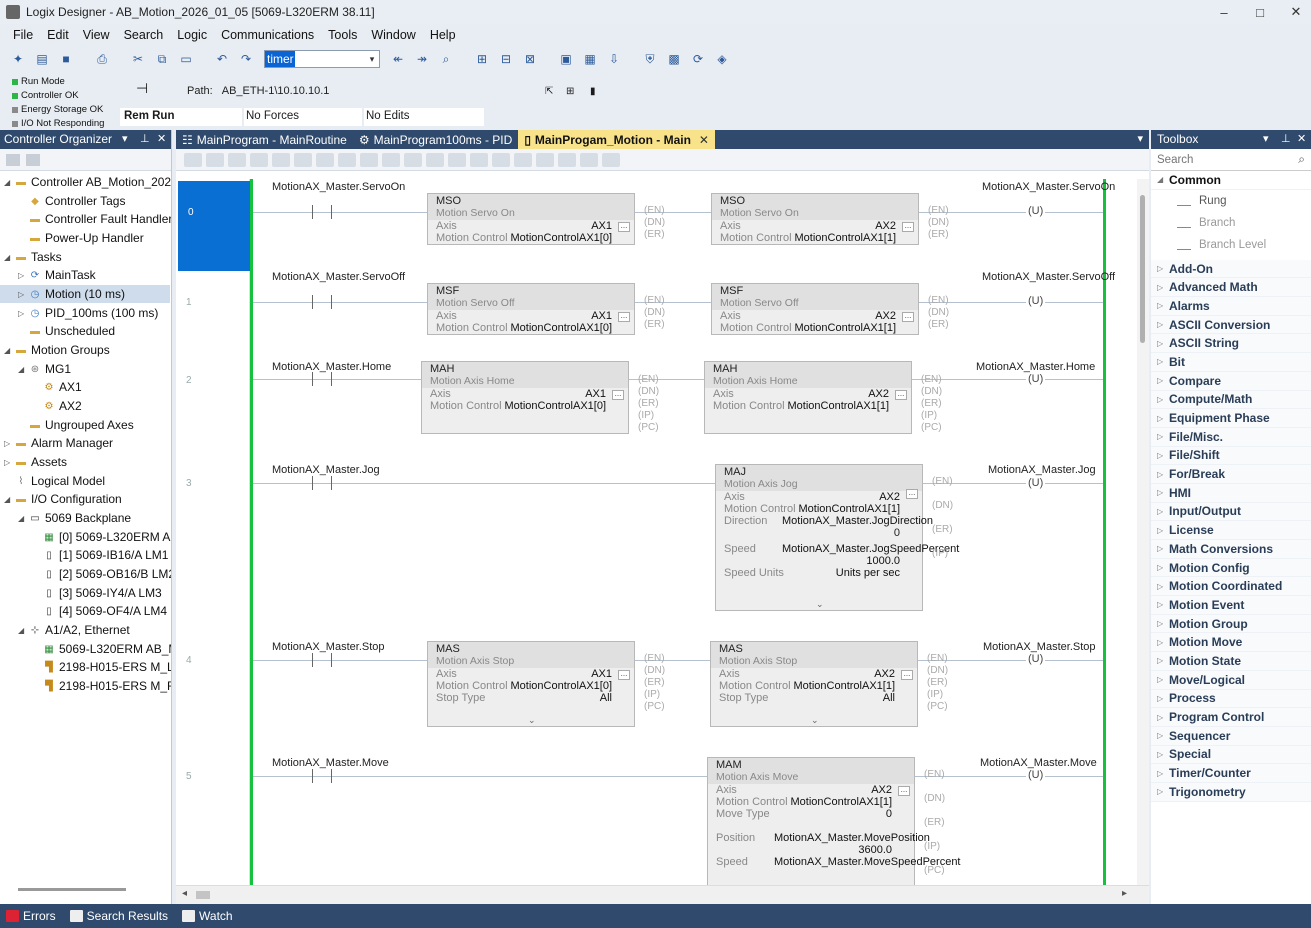  Describe the element at coordinates (102, 59) in the screenshot. I see `print-icon: ⎙` at that location.